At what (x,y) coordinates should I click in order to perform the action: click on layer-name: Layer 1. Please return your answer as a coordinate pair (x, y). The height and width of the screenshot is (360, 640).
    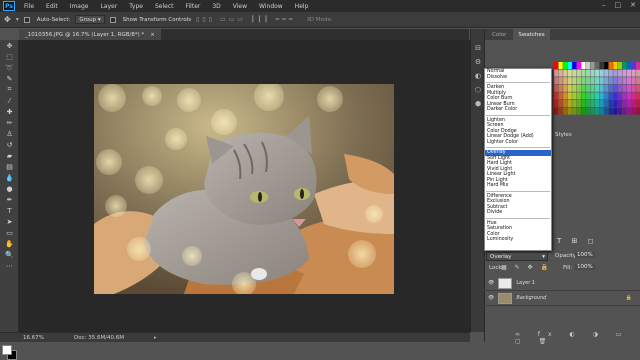
    Looking at the image, I should click on (525, 283).